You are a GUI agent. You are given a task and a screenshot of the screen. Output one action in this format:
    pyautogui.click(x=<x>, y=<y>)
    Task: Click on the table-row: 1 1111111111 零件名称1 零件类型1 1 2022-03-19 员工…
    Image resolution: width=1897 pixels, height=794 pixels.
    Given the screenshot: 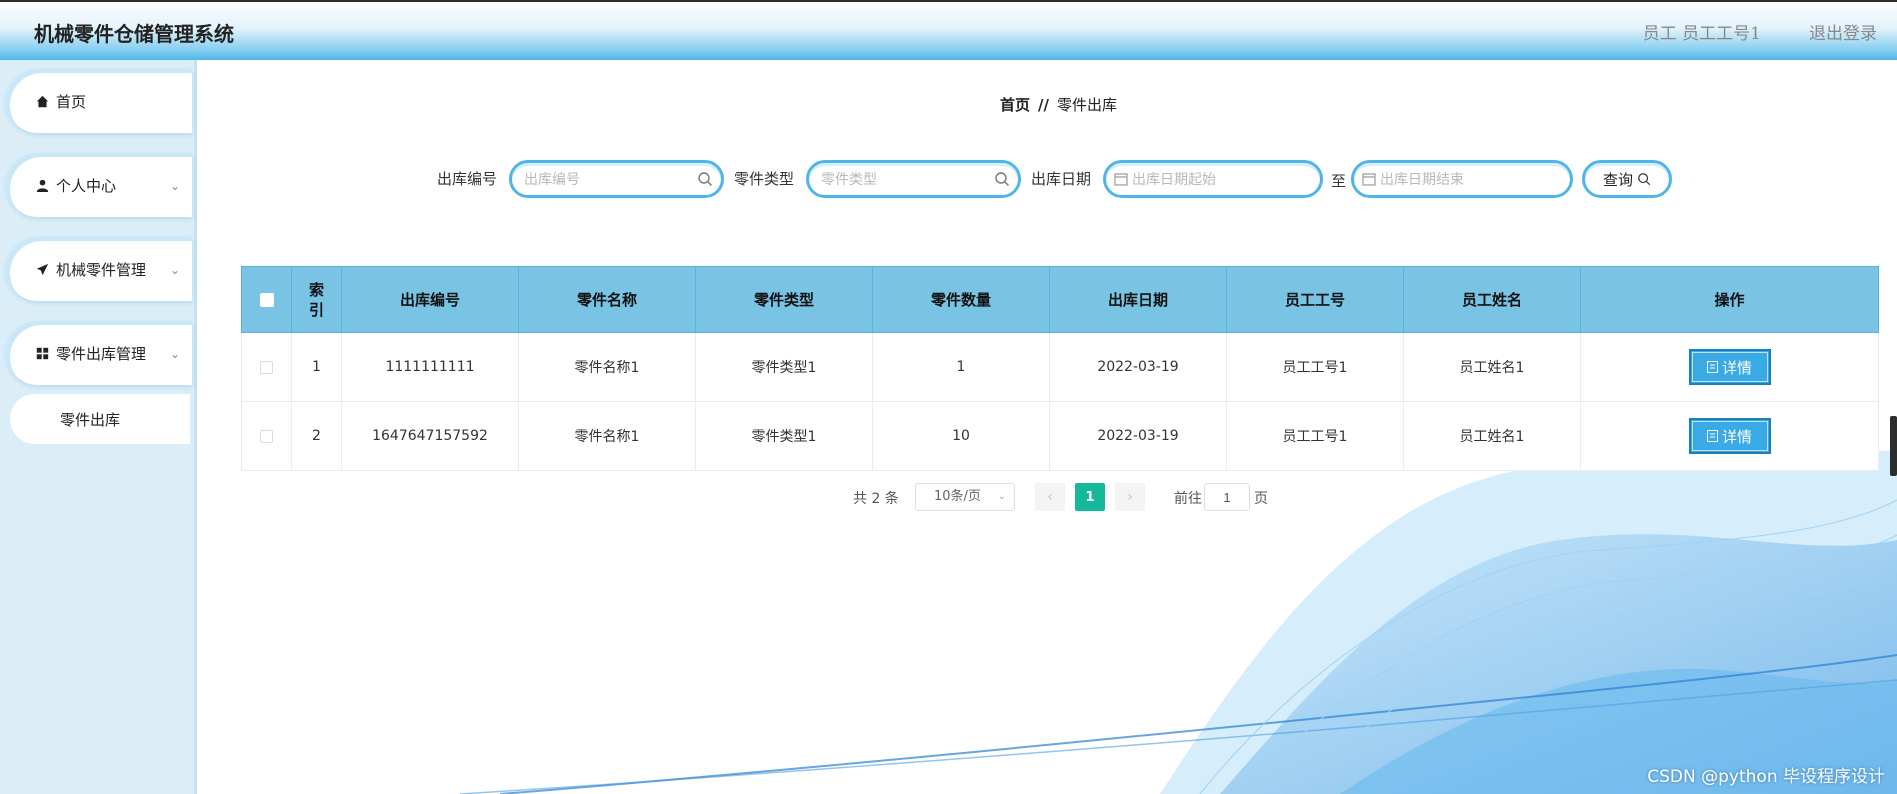 What is the action you would take?
    pyautogui.click(x=1060, y=367)
    